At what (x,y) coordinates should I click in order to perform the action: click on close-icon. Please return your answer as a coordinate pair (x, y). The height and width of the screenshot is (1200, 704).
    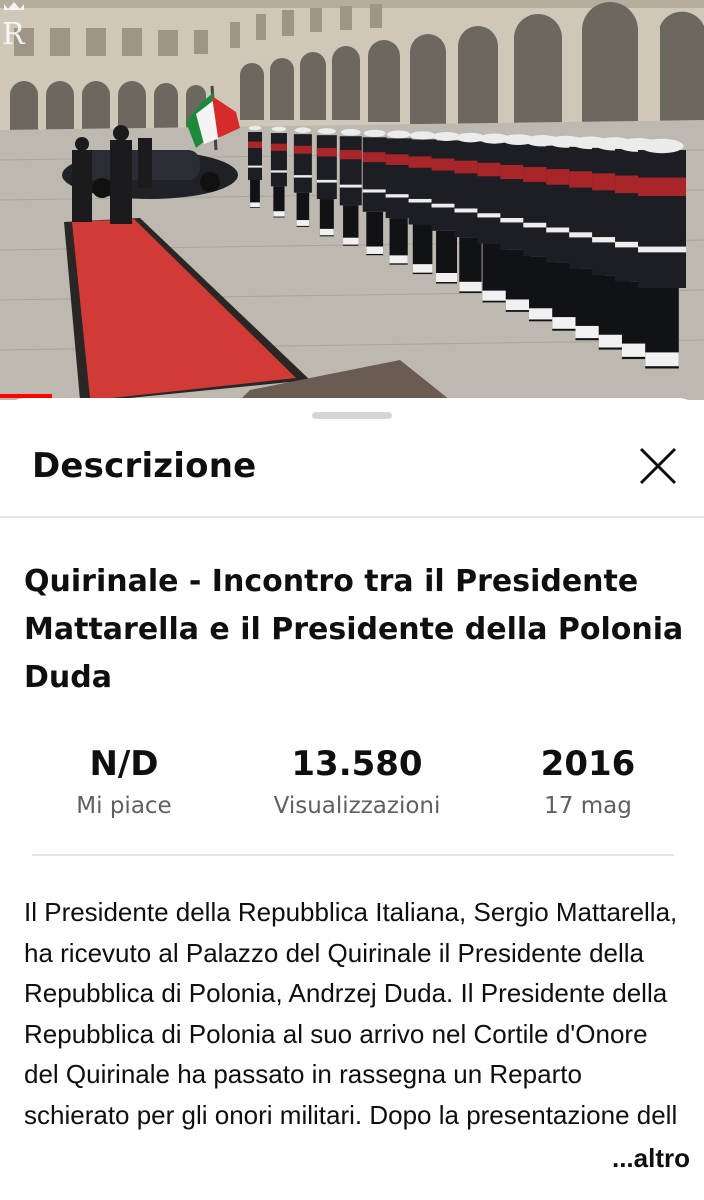
    Looking at the image, I should click on (658, 466).